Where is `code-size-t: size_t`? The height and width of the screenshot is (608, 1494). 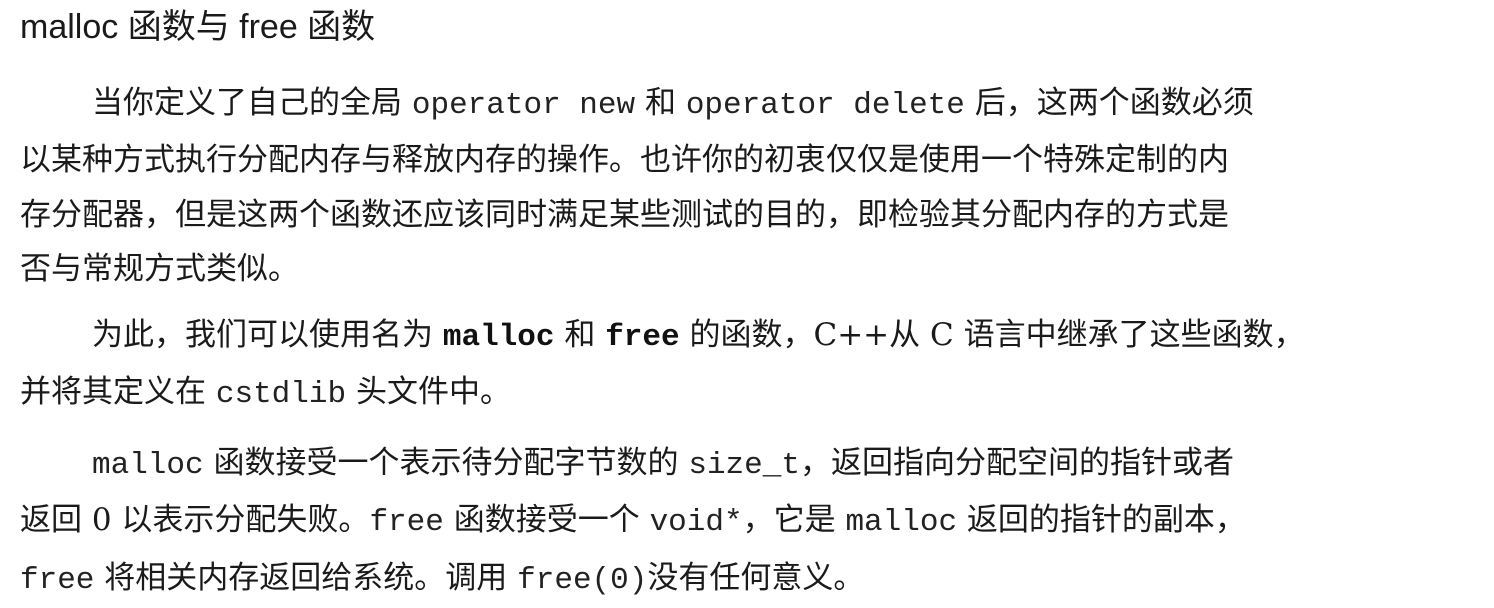 code-size-t: size_t is located at coordinates (744, 465).